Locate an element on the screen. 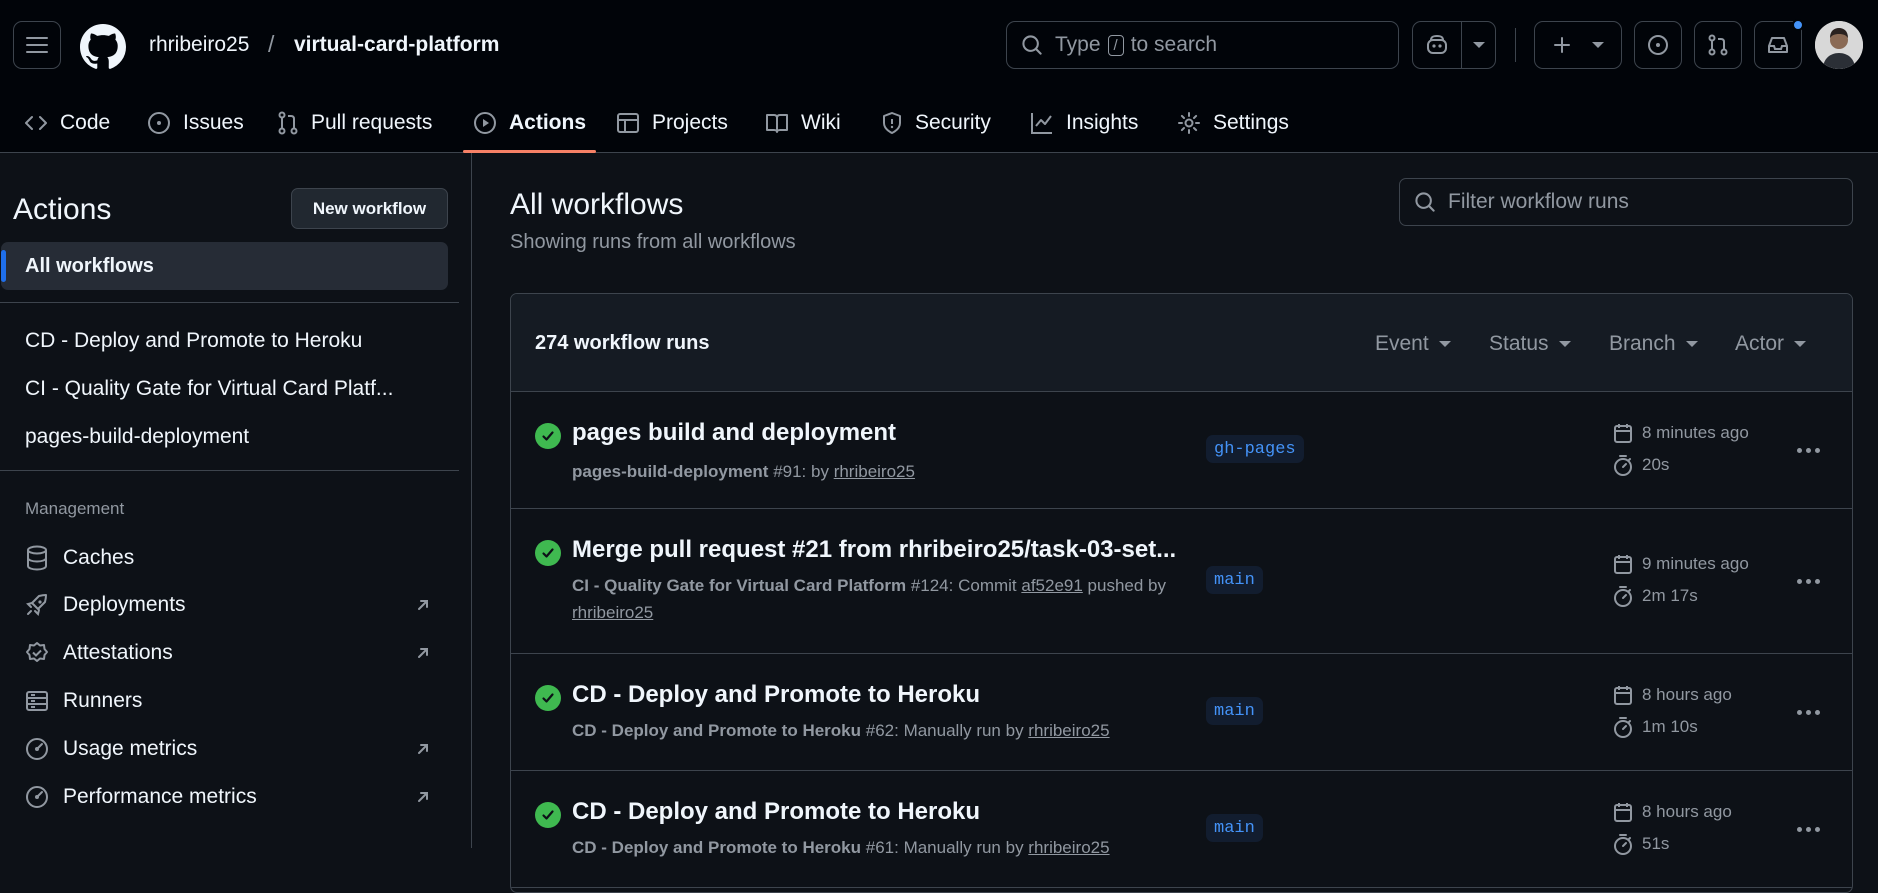  run-detail: #91: by is located at coordinates (801, 471).